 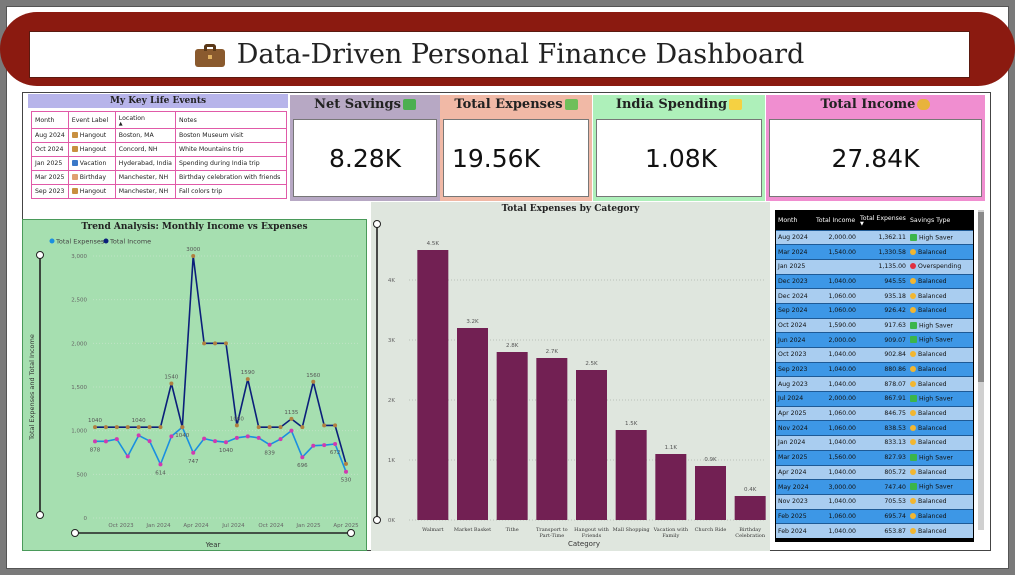 I want to click on savings-row: Feb 2024 1,040.00 653.87 Balanced, so click(x=874, y=531).